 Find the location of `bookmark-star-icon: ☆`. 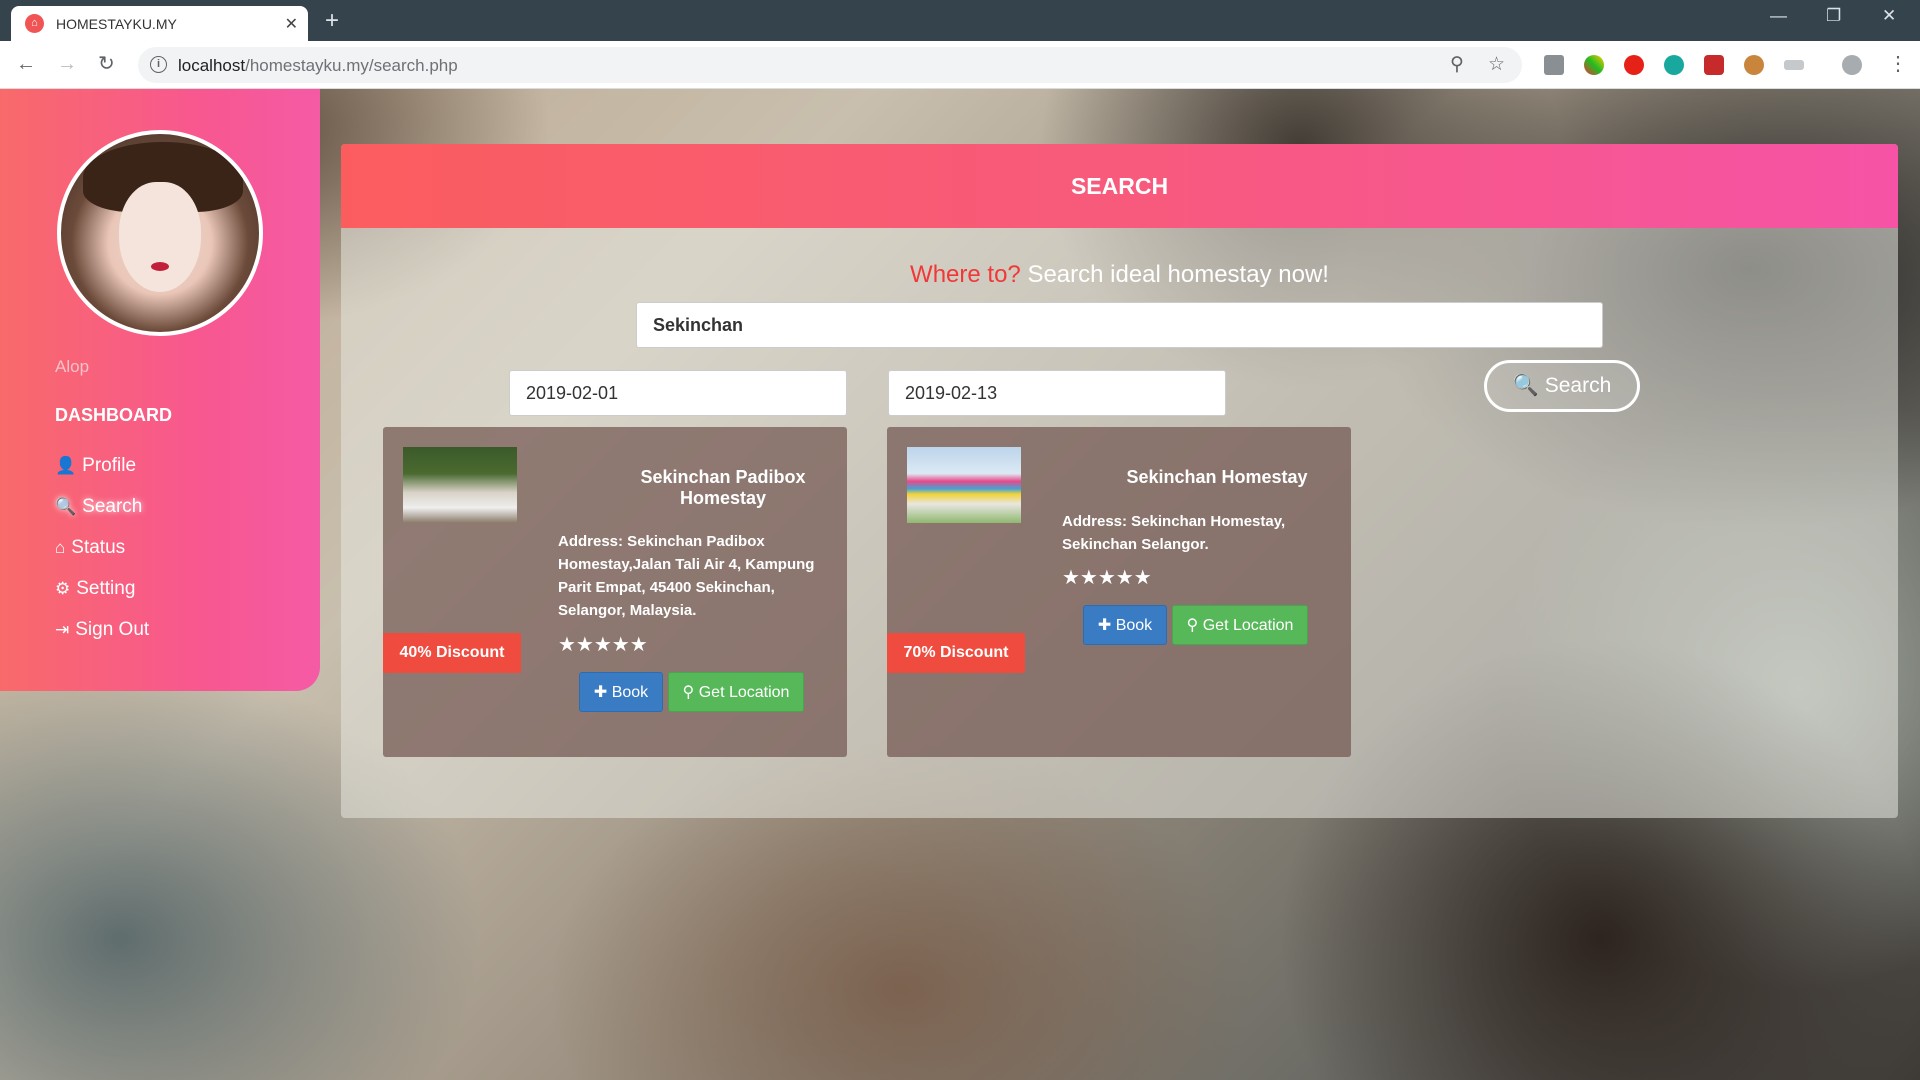

bookmark-star-icon: ☆ is located at coordinates (1496, 64).